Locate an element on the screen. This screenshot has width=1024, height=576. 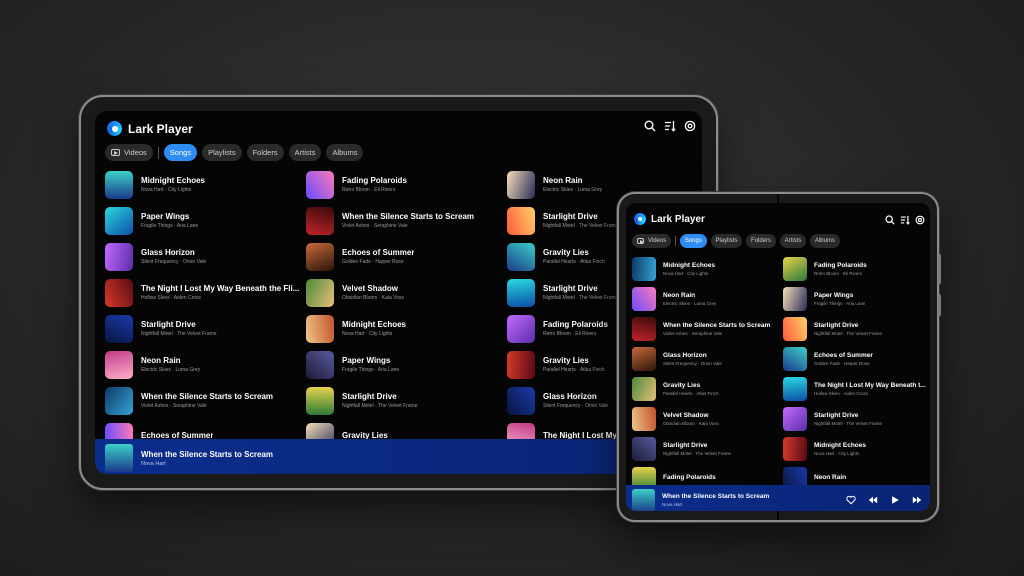
heart-icon is located at coordinates (851, 500).